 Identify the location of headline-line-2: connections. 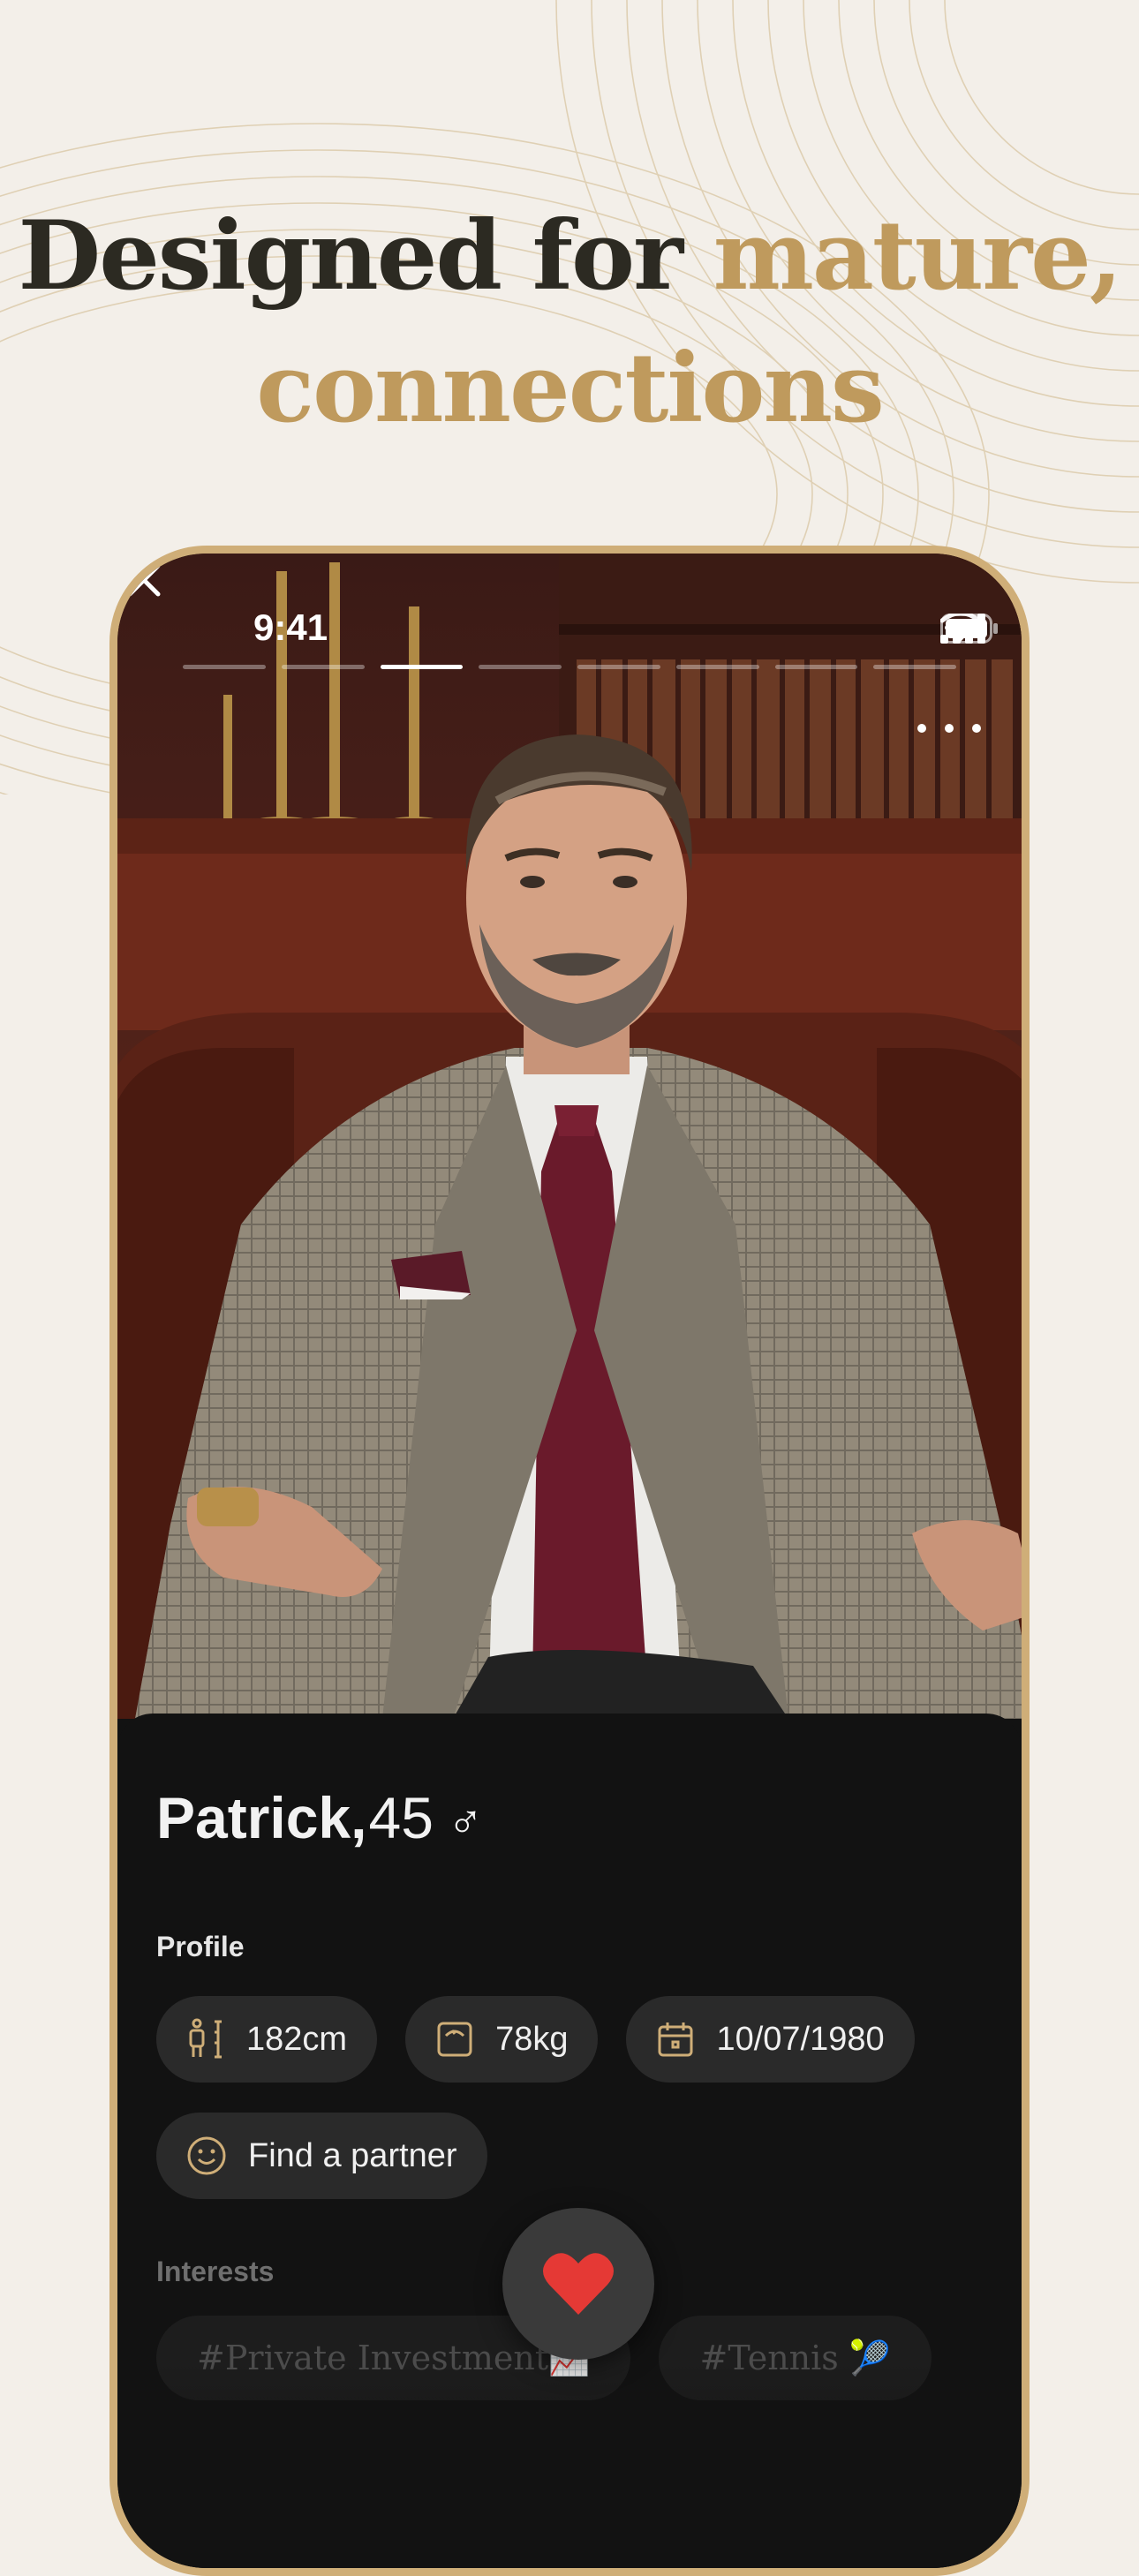
(571, 389).